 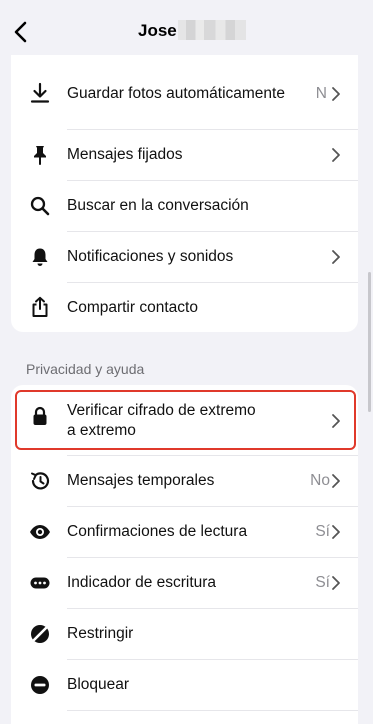 What do you see at coordinates (21, 32) in the screenshot?
I see `chevron-left-icon` at bounding box center [21, 32].